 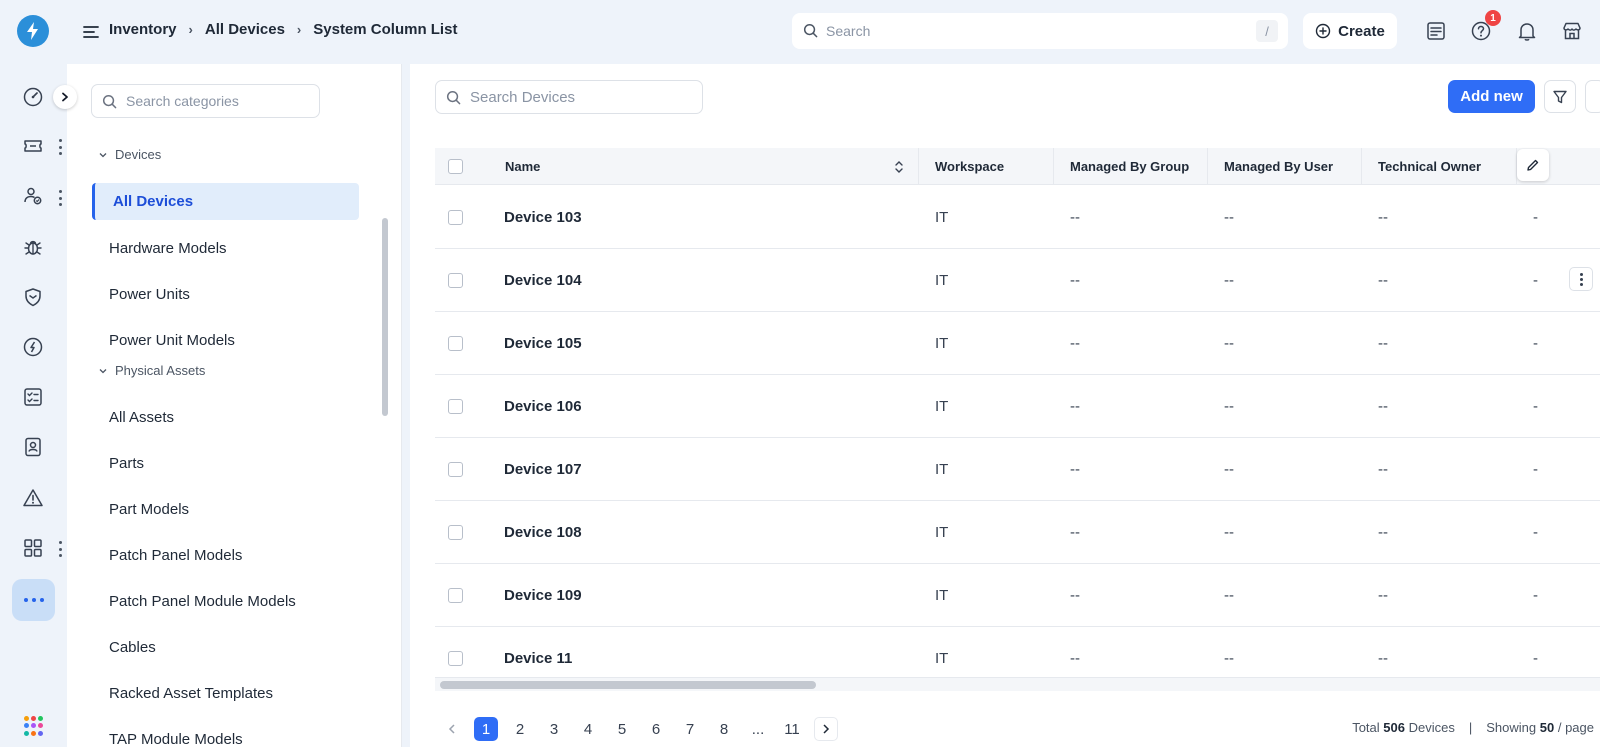 I want to click on edit-columns-button, so click(x=1533, y=165).